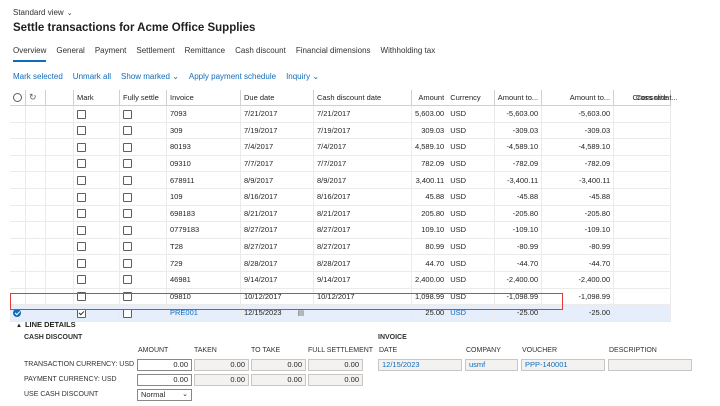 This screenshot has height=406, width=720. What do you see at coordinates (203, 280) in the screenshot?
I see `invoice-cell: 46981` at bounding box center [203, 280].